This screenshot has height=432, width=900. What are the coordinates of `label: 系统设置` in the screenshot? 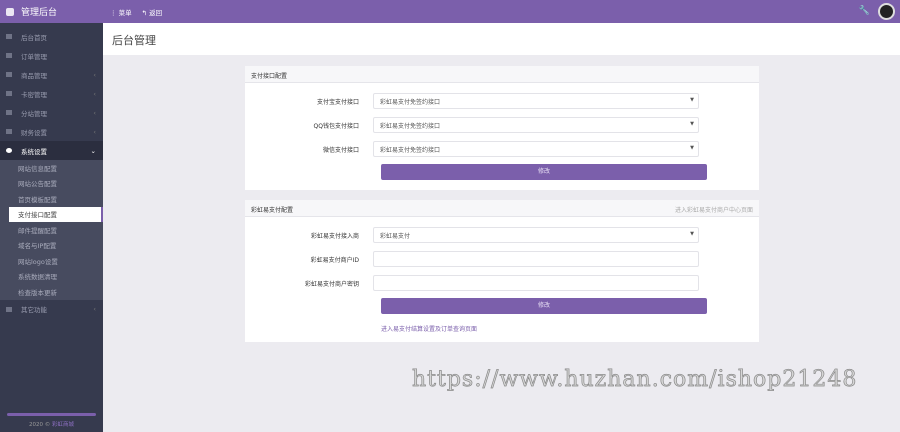 It's located at (34, 151).